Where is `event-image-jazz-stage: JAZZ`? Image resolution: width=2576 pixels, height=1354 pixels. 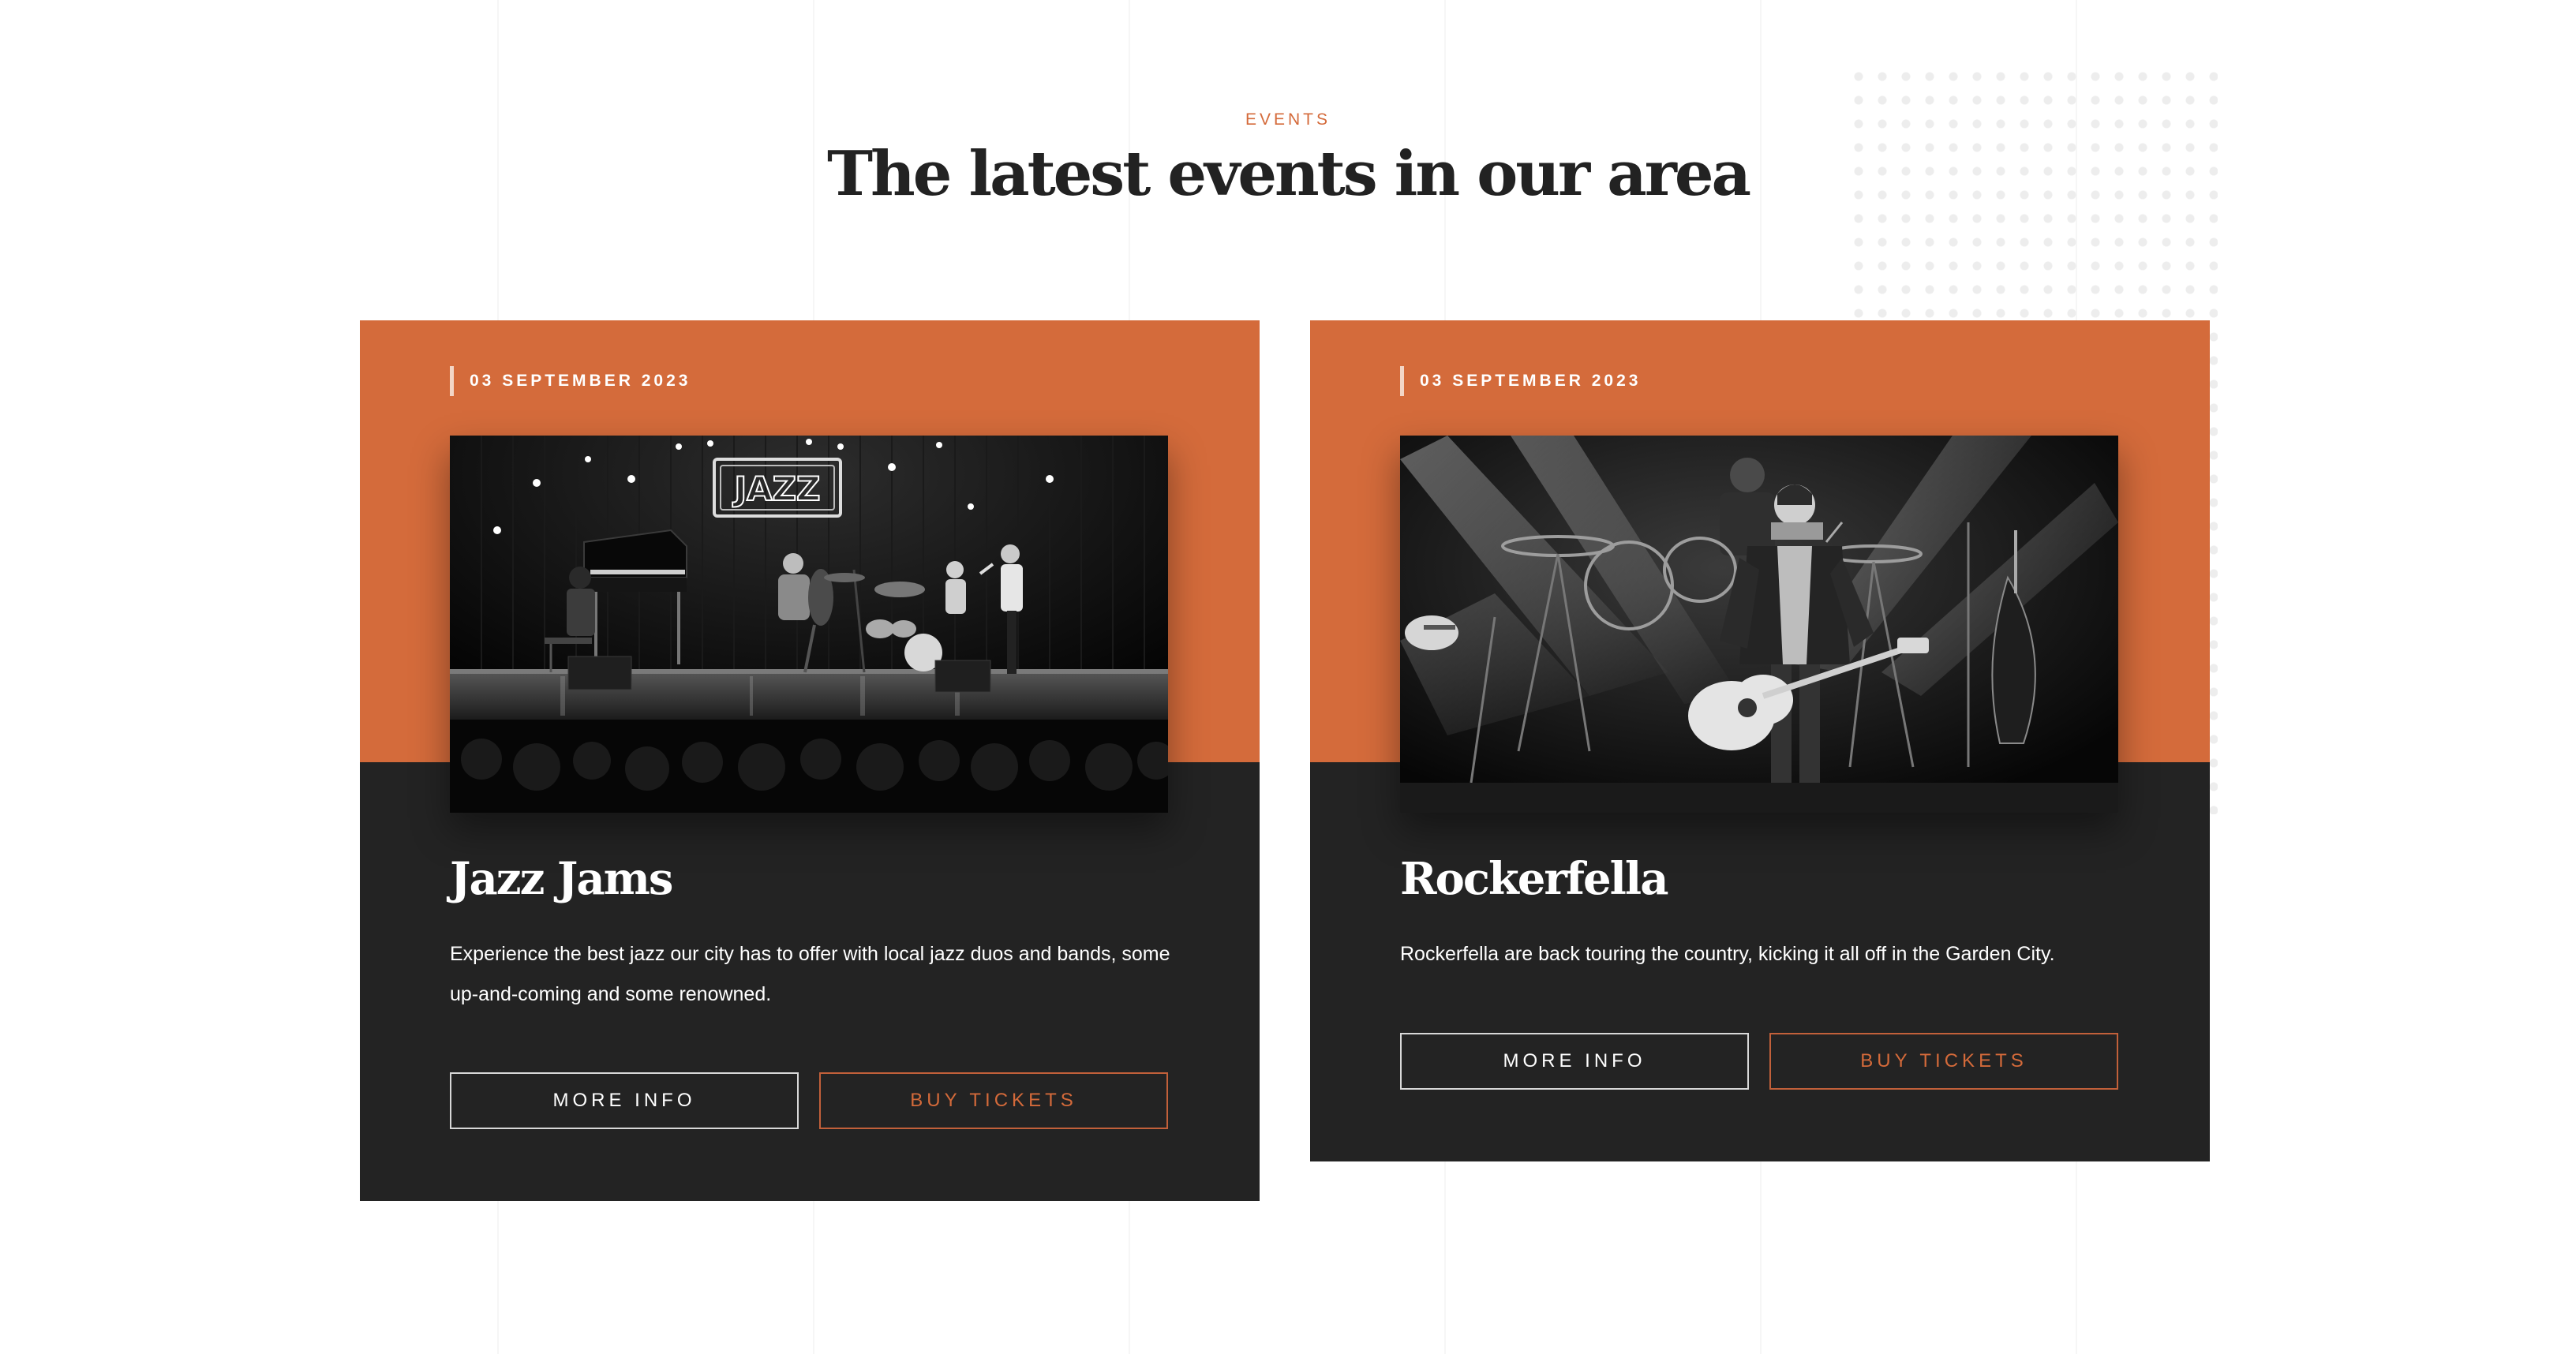
event-image-jazz-stage: JAZZ is located at coordinates (809, 624).